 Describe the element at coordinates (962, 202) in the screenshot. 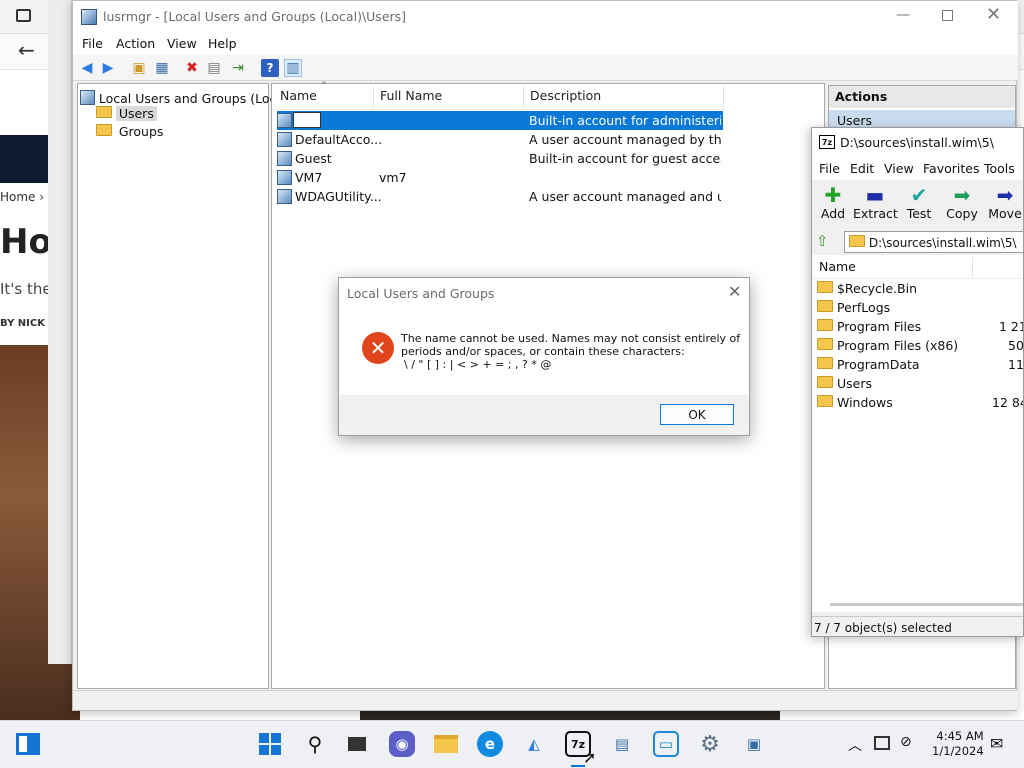

I see `copy-button: ➡ Copy` at that location.